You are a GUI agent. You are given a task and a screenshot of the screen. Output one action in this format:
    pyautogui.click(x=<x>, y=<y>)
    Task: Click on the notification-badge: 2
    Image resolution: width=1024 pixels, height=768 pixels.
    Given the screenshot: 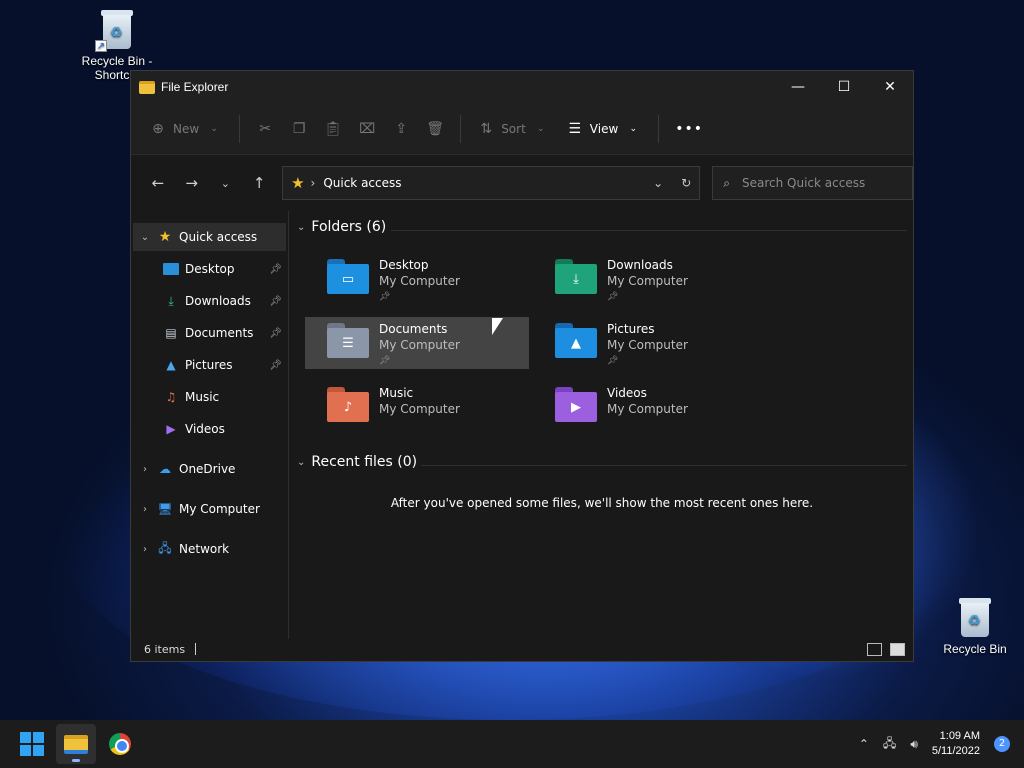 What is the action you would take?
    pyautogui.click(x=1002, y=744)
    